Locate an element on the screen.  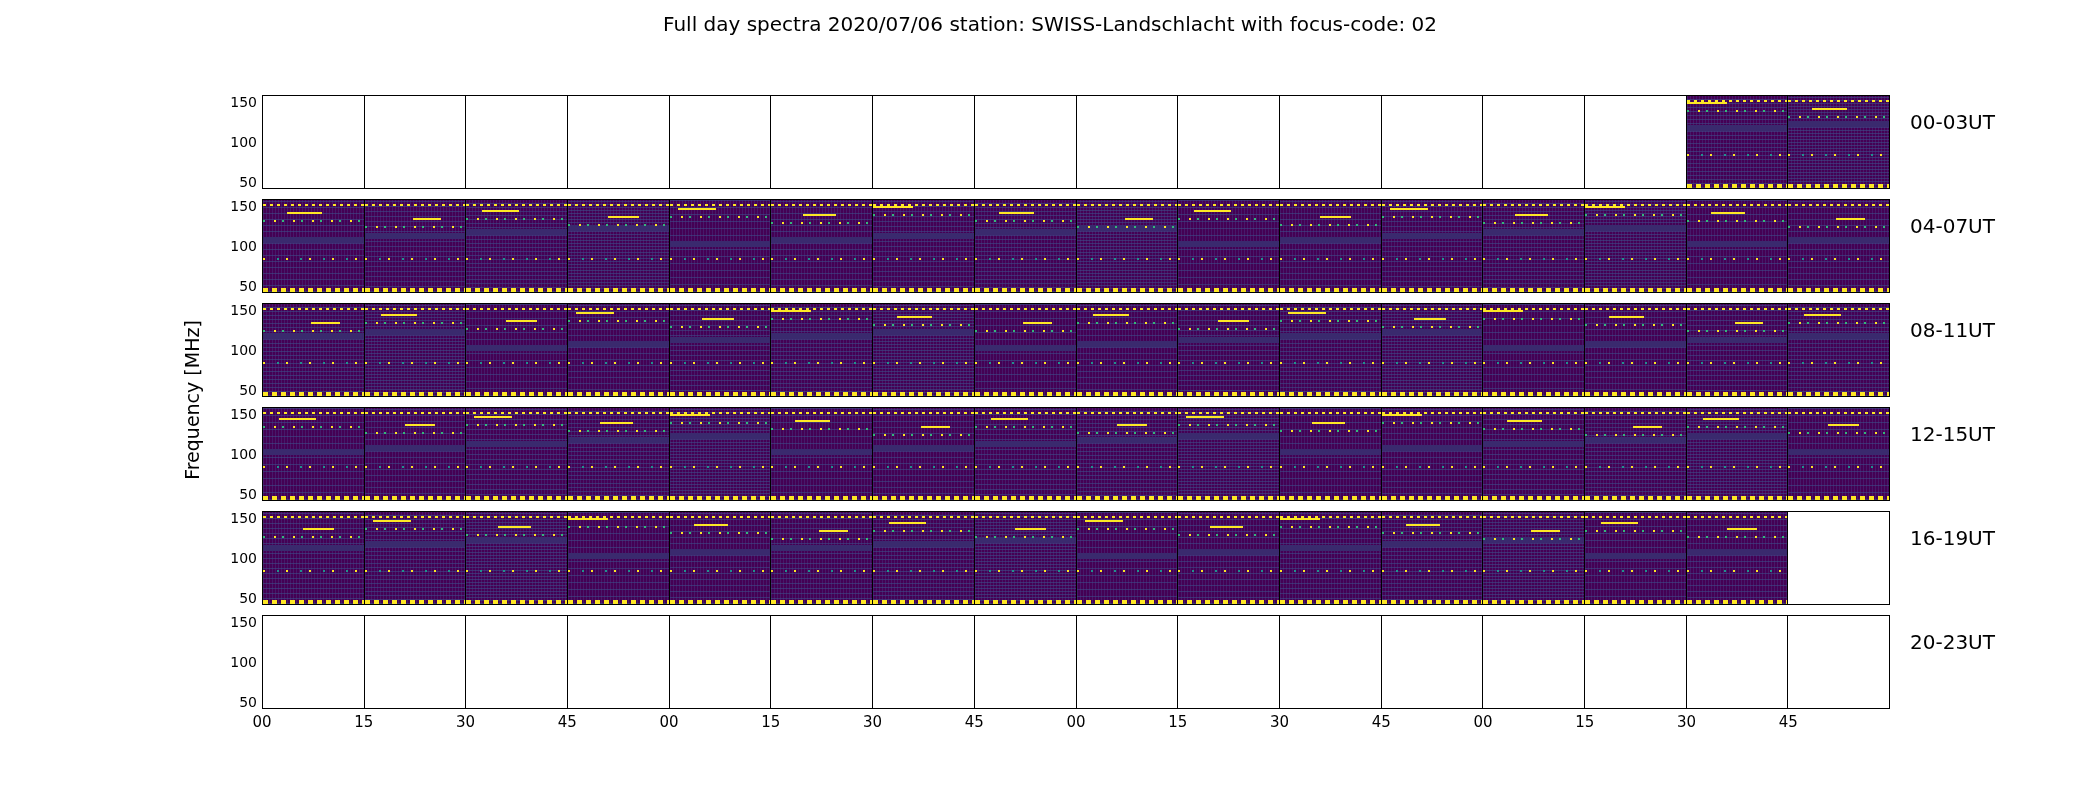
row-label: 16-19UT is located at coordinates (1952, 538).